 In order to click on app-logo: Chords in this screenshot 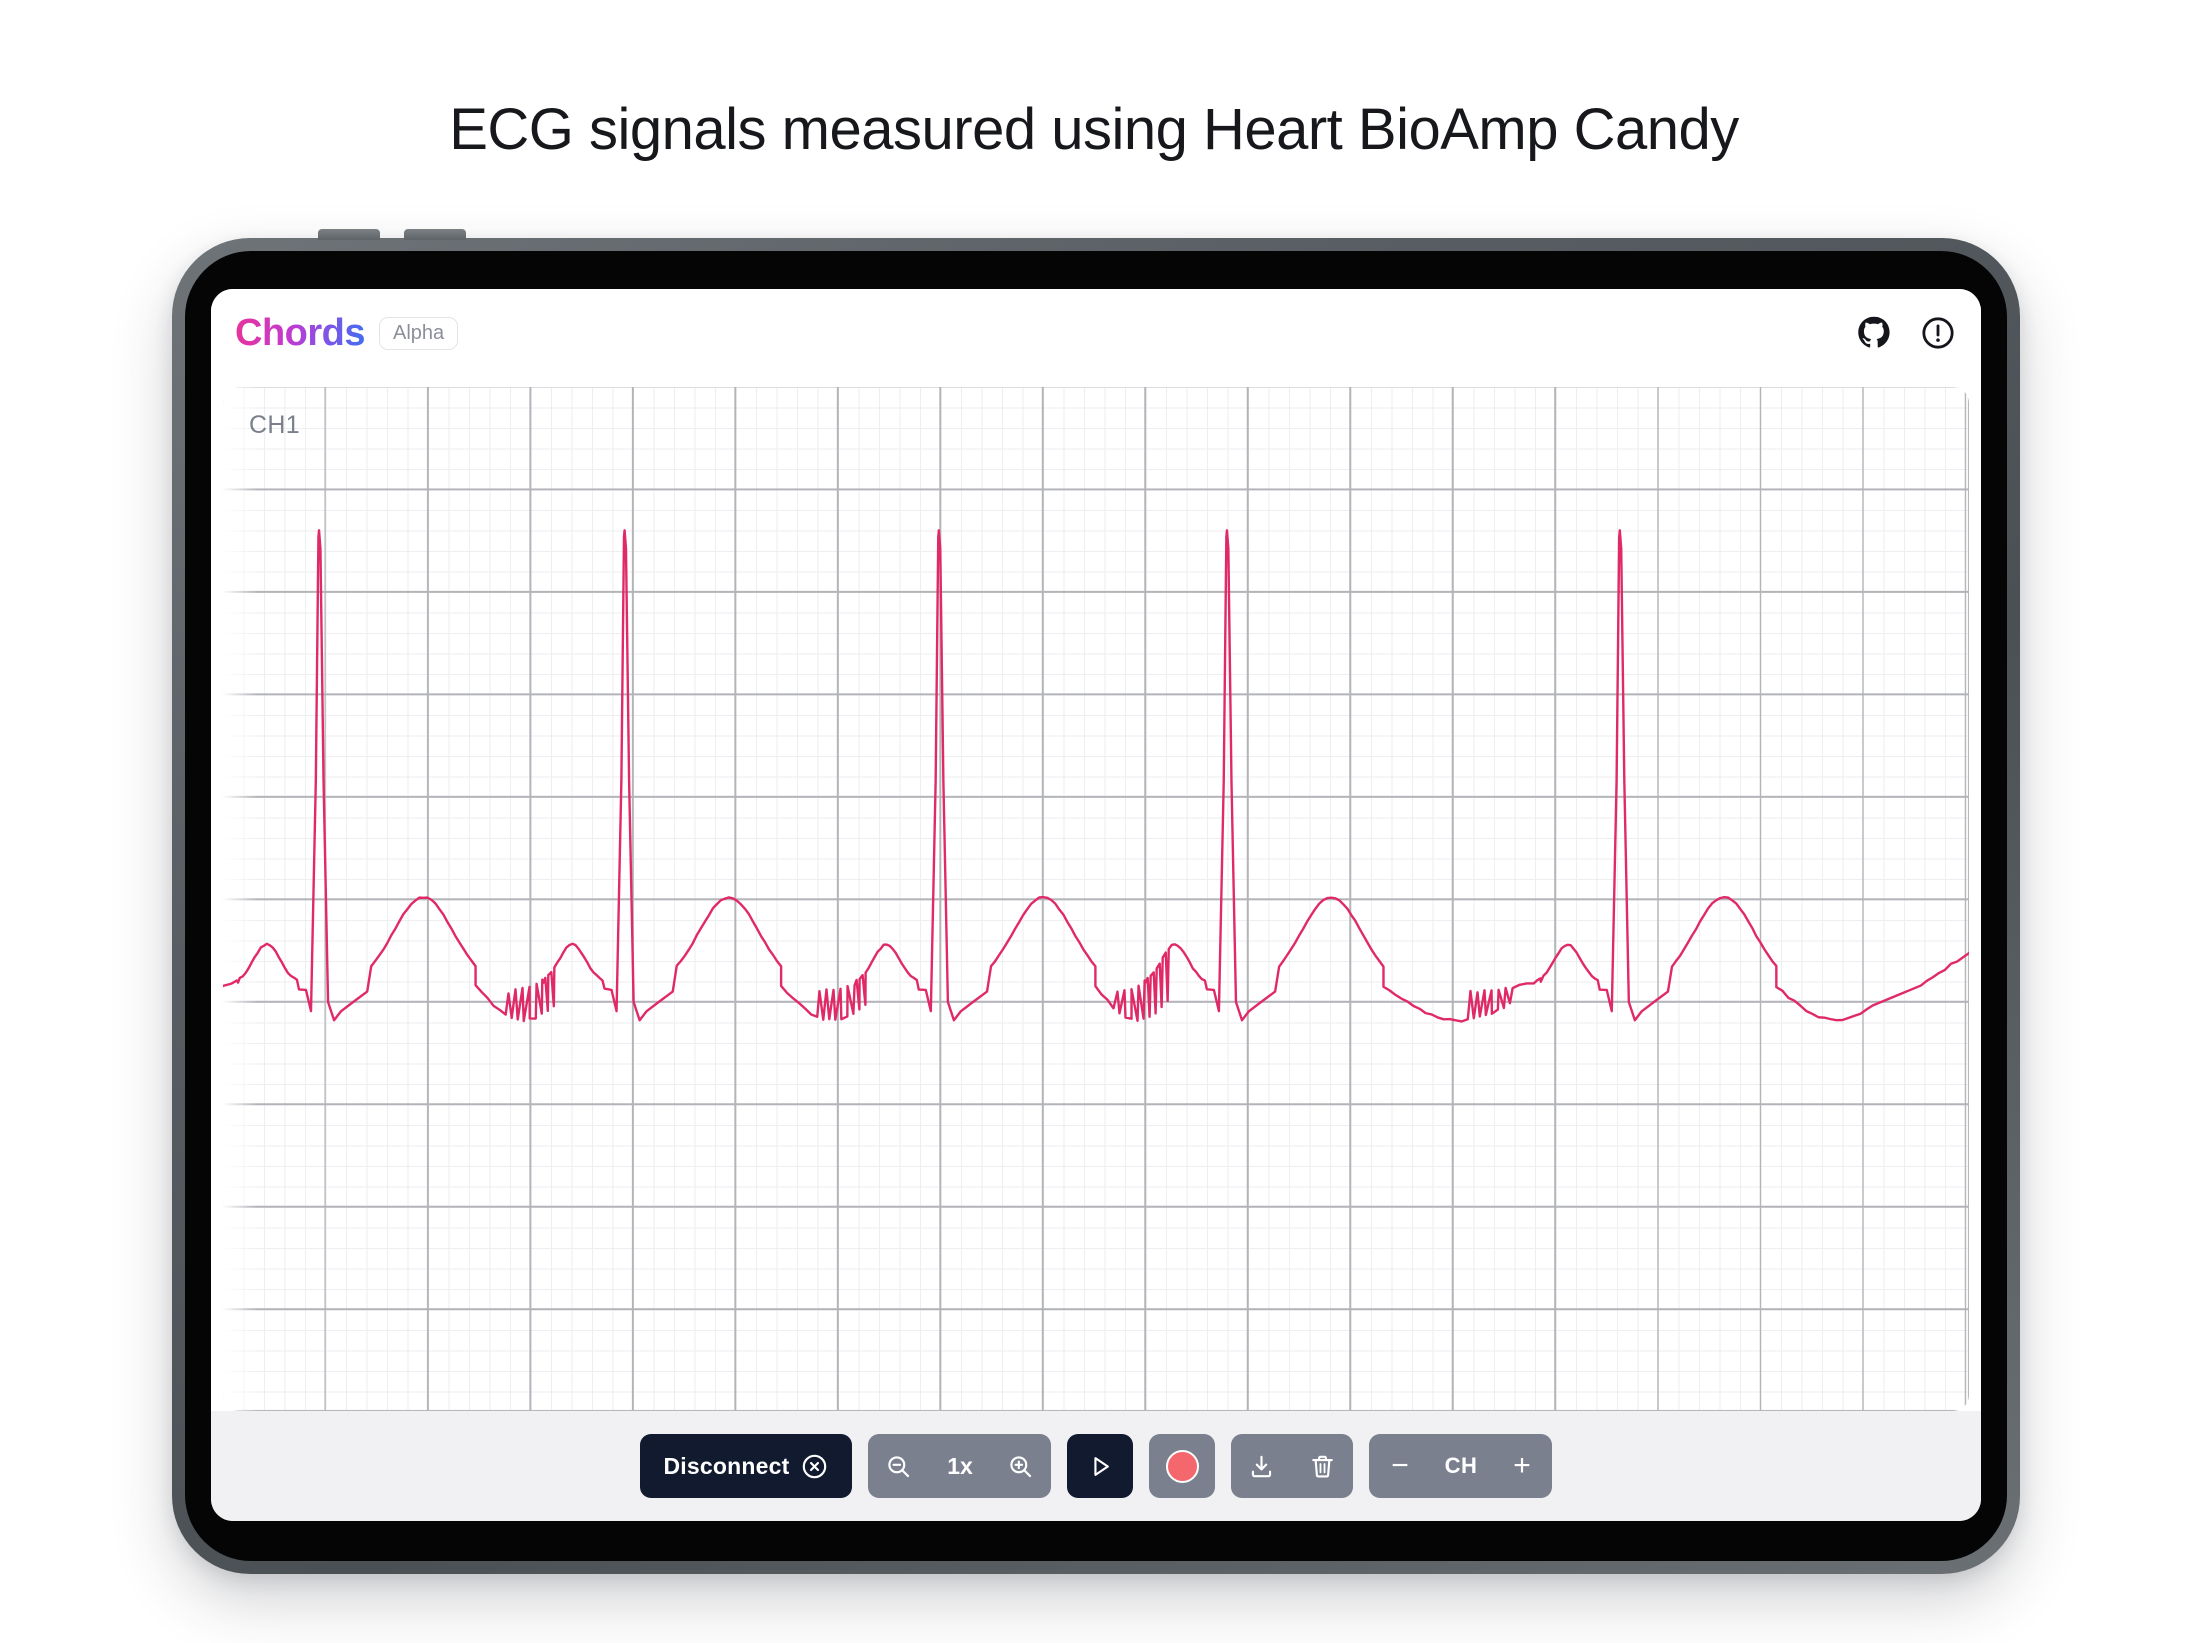, I will do `click(300, 332)`.